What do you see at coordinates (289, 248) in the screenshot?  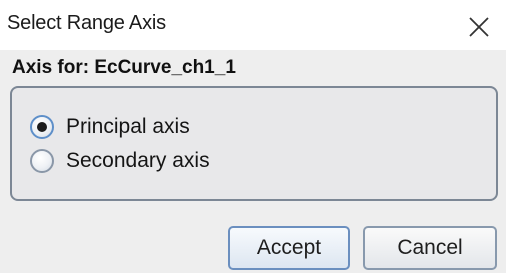 I see `accept-button: Accept` at bounding box center [289, 248].